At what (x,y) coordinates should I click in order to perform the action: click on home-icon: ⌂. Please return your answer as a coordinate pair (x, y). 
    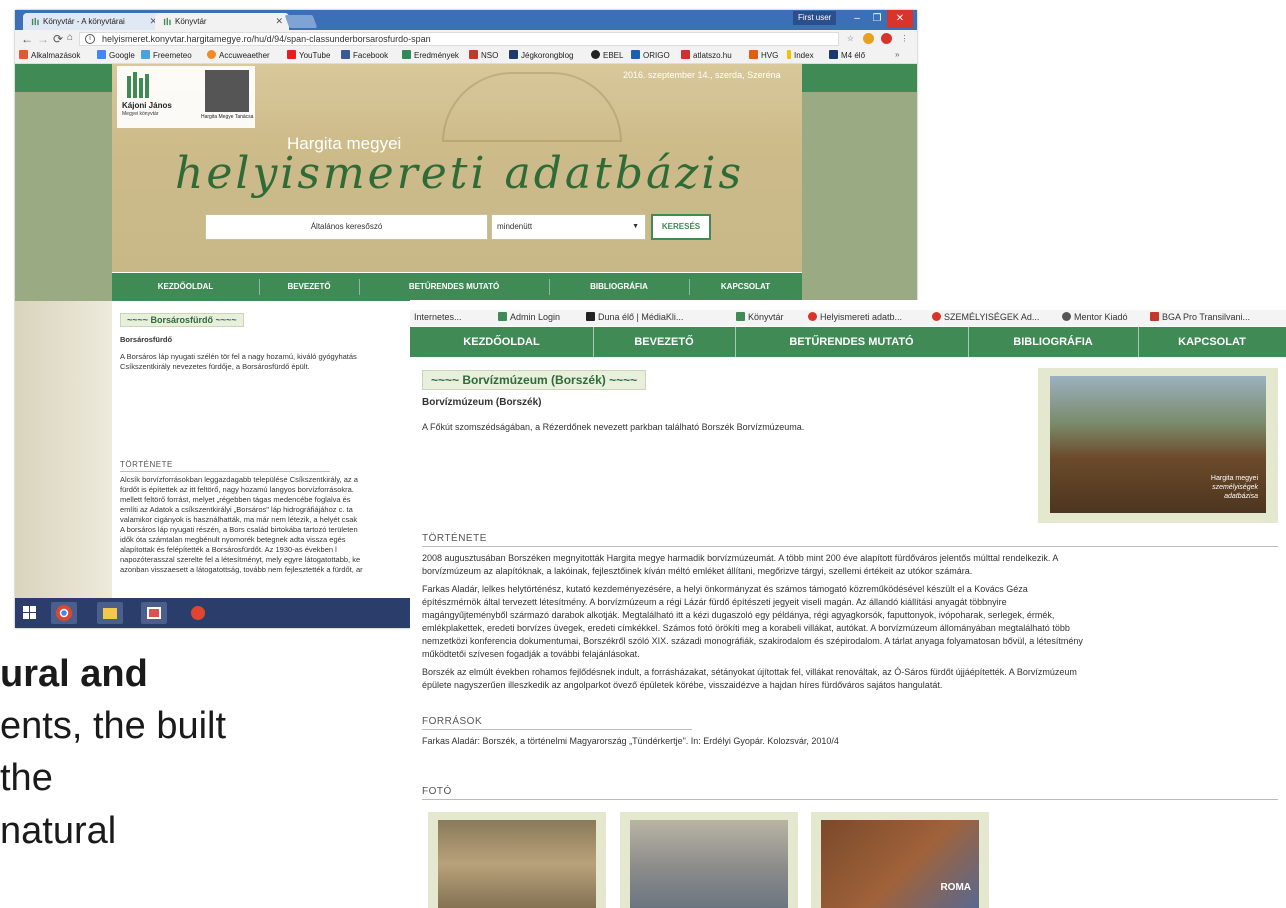
    Looking at the image, I should click on (70, 37).